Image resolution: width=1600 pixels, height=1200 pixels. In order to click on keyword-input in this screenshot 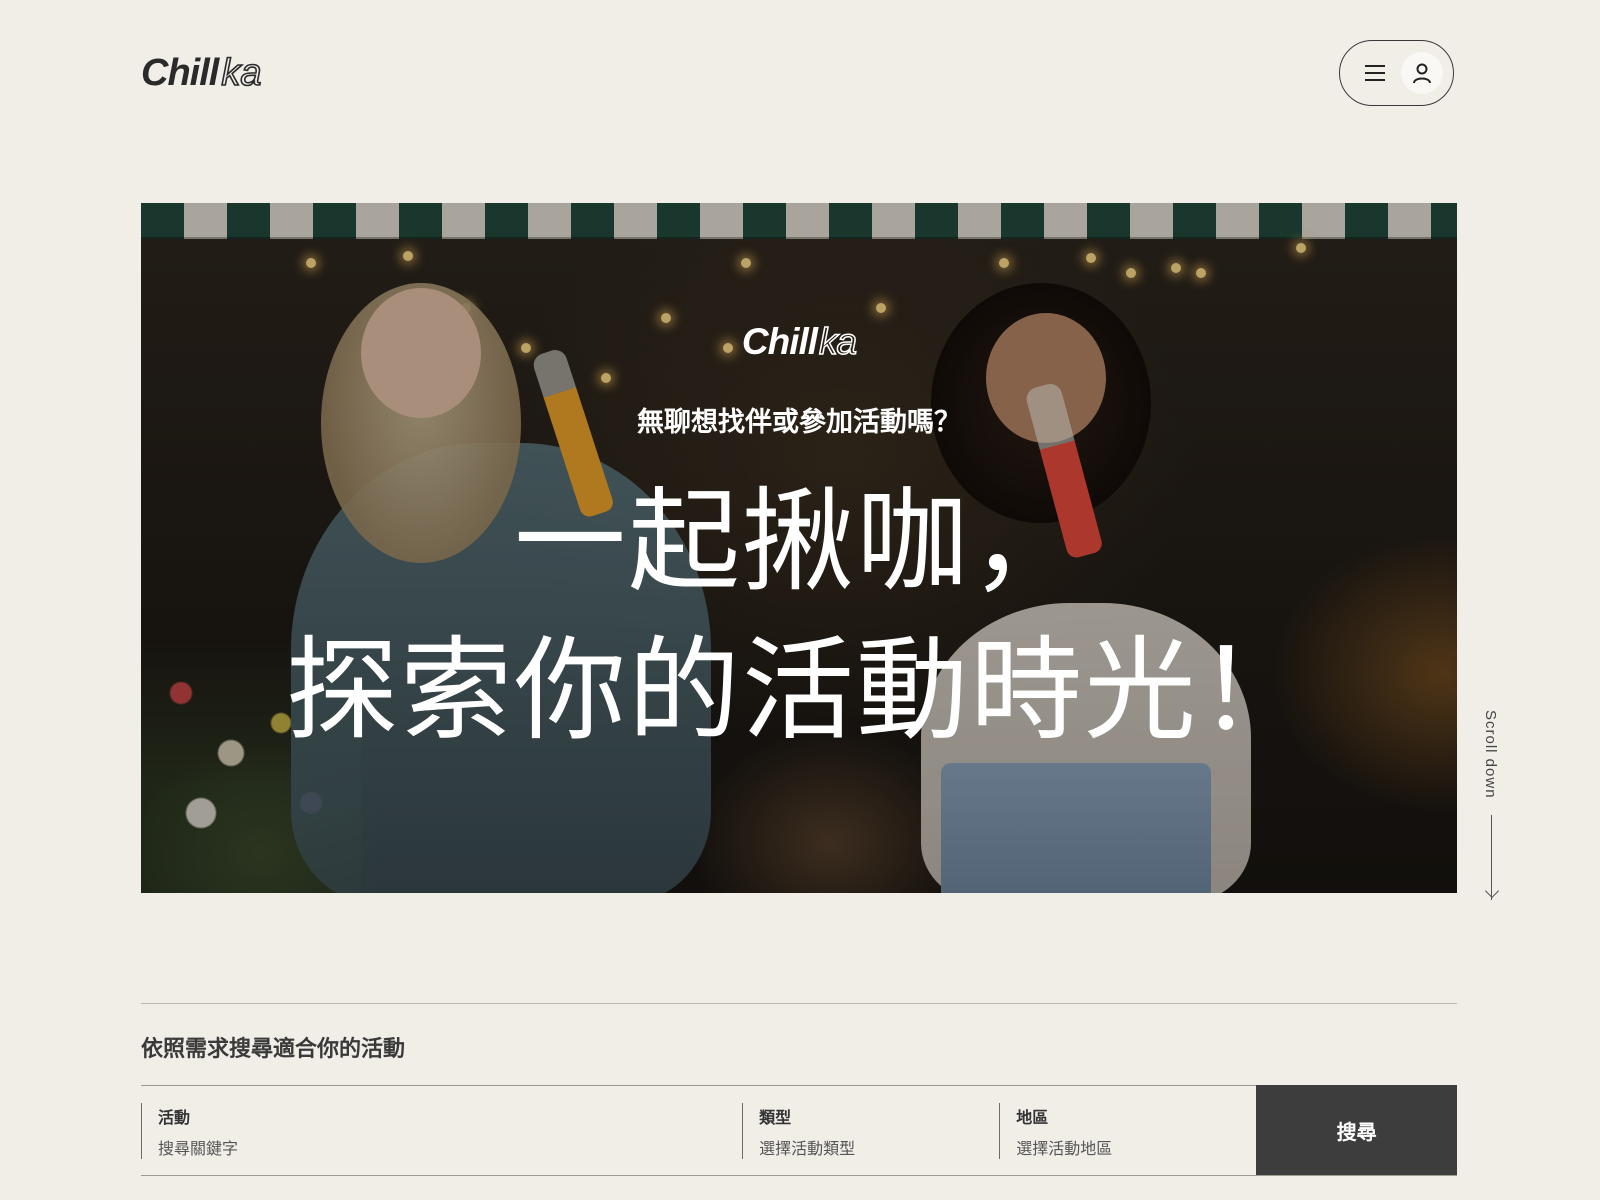, I will do `click(450, 1148)`.